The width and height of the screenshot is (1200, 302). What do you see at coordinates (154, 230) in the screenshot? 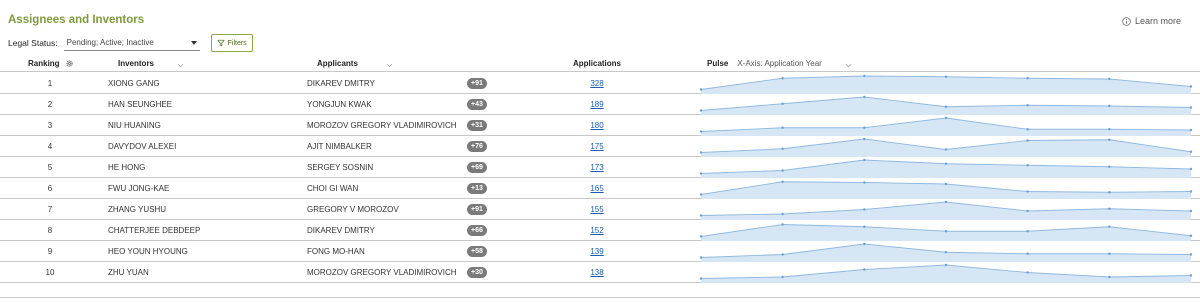
I see `inventor-cell: CHATTERJEE DEBDEEP` at bounding box center [154, 230].